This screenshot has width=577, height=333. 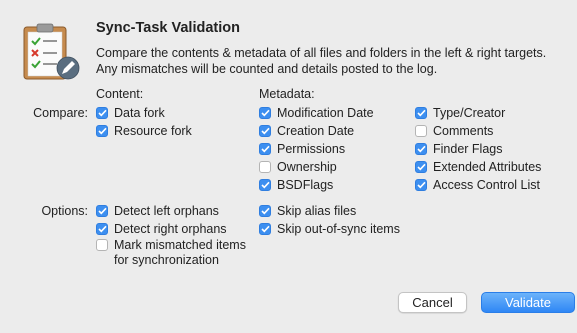 I want to click on checkbox-label: Comments, so click(x=463, y=131).